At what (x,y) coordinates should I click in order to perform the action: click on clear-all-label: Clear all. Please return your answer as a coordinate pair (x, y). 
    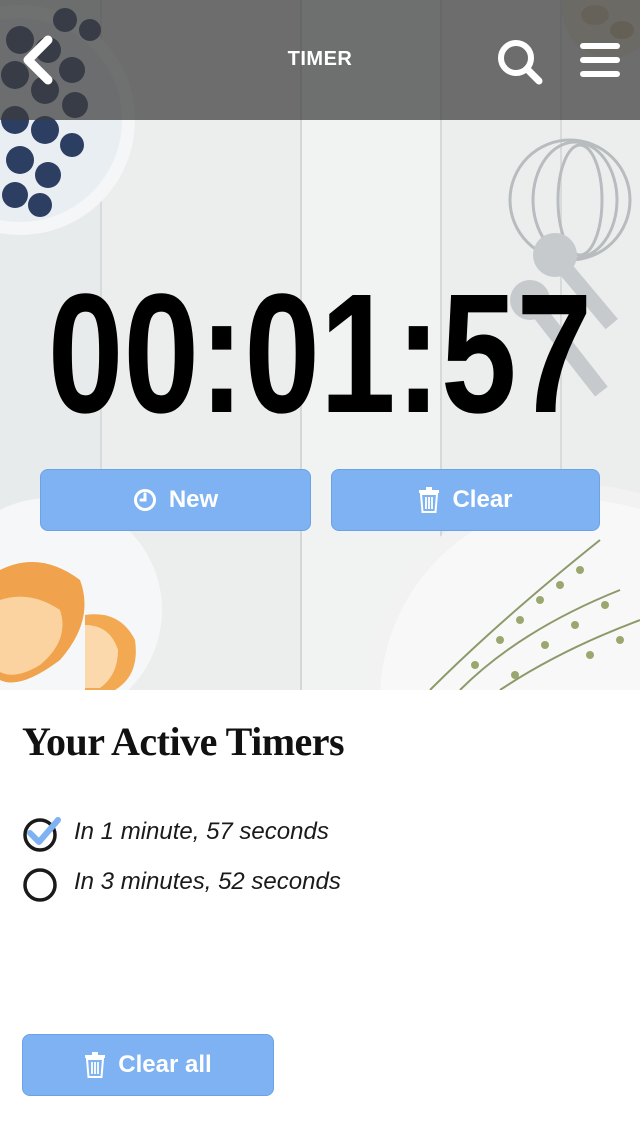
    Looking at the image, I should click on (165, 1064).